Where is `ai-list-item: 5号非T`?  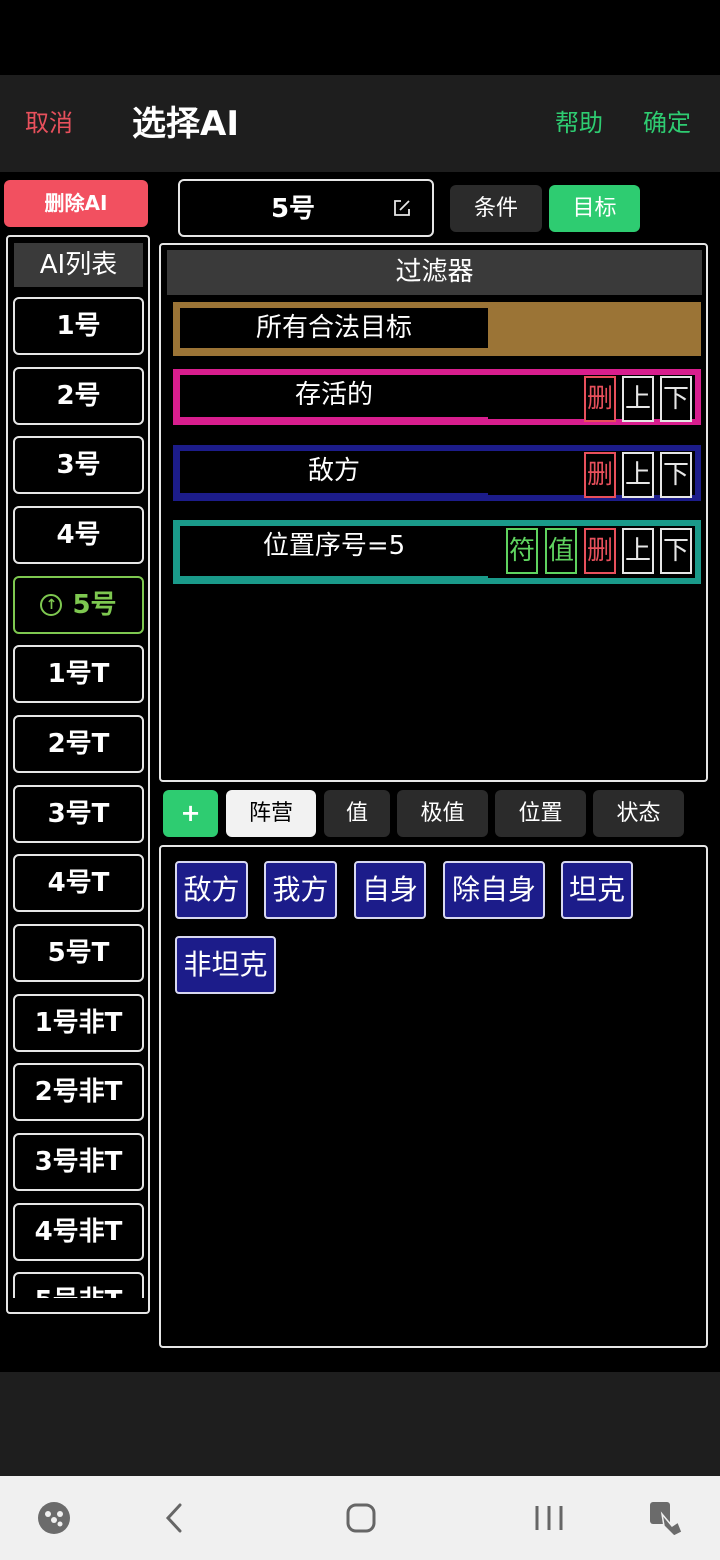 ai-list-item: 5号非T is located at coordinates (78, 1285).